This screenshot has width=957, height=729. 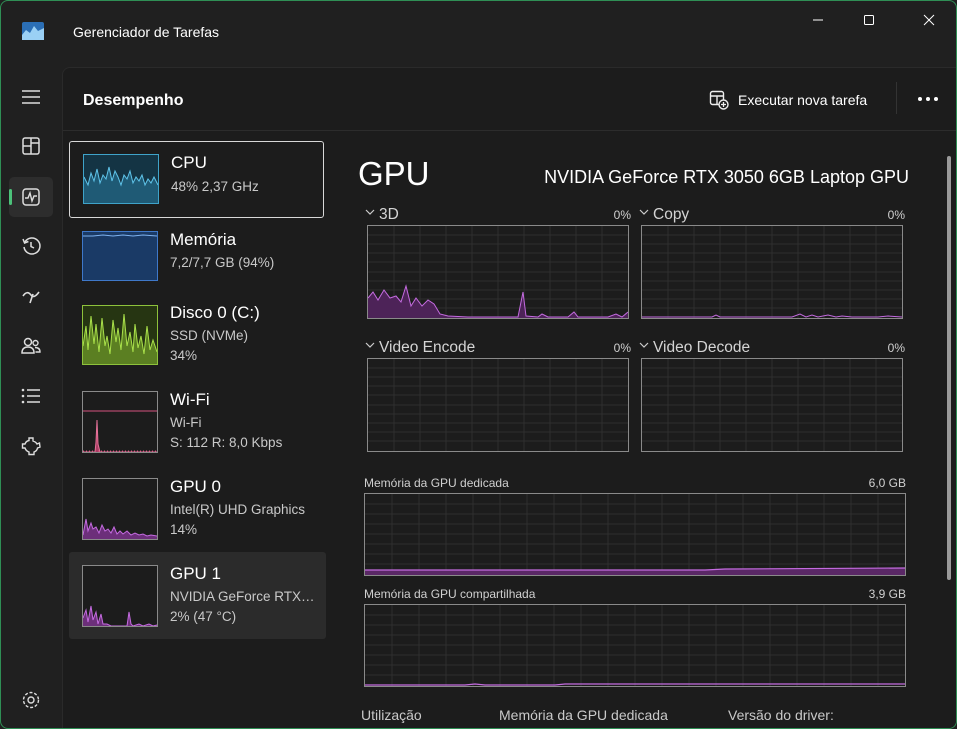 I want to click on engine-name: Copy, so click(x=671, y=214).